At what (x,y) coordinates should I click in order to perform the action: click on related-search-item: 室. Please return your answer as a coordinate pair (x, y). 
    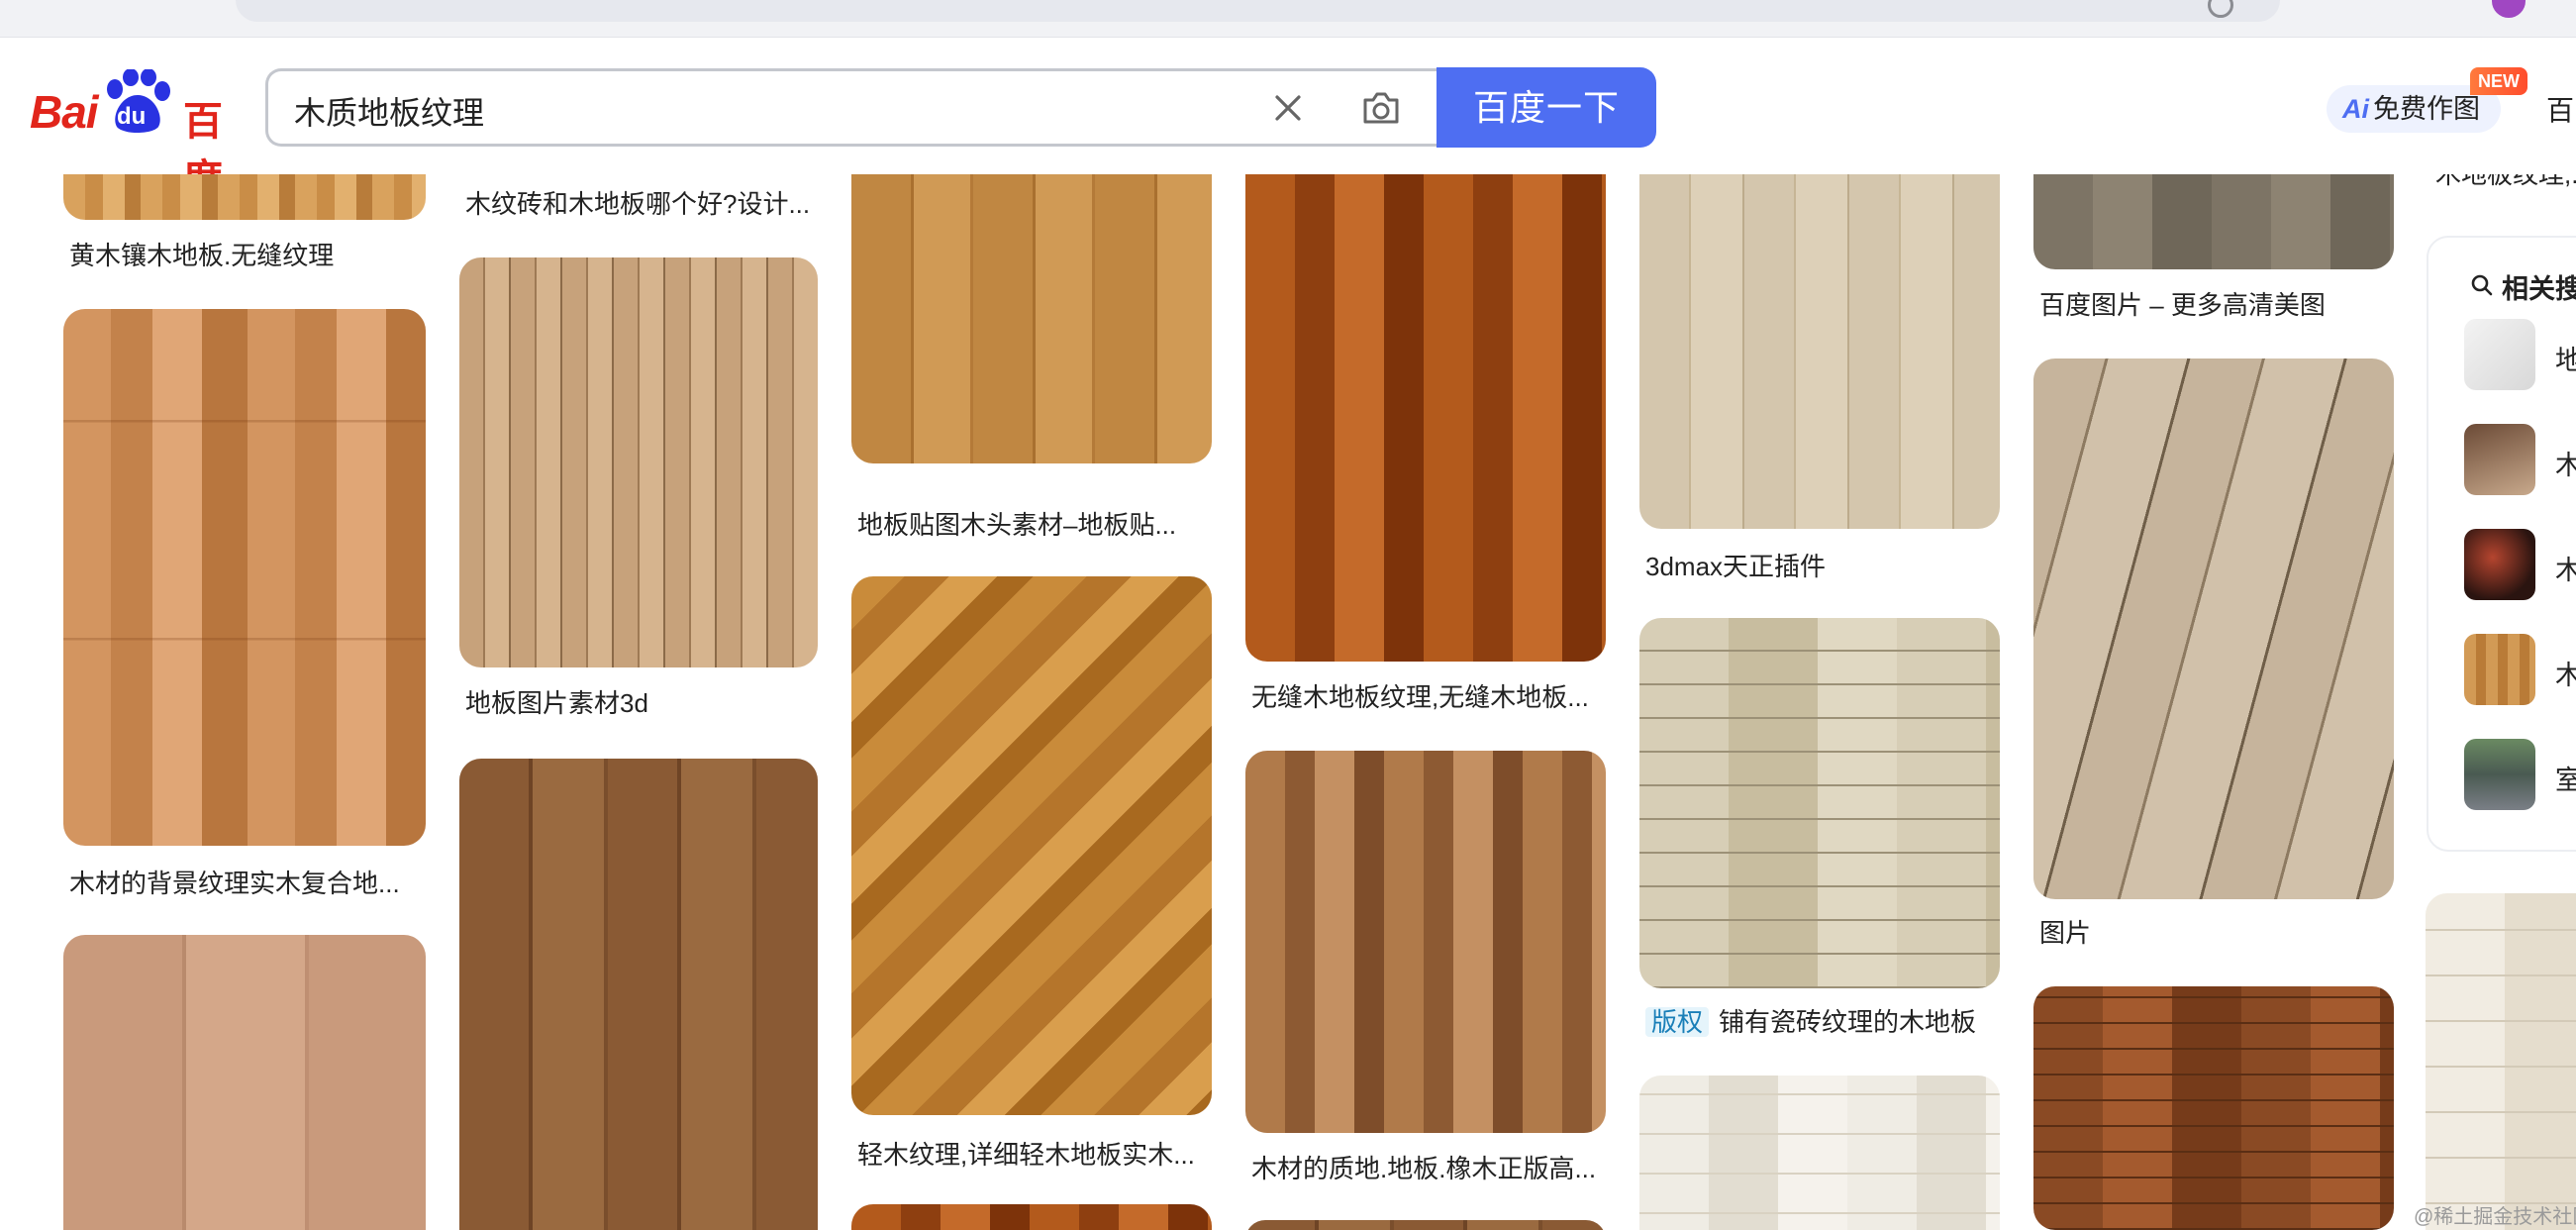
    Looking at the image, I should click on (2520, 775).